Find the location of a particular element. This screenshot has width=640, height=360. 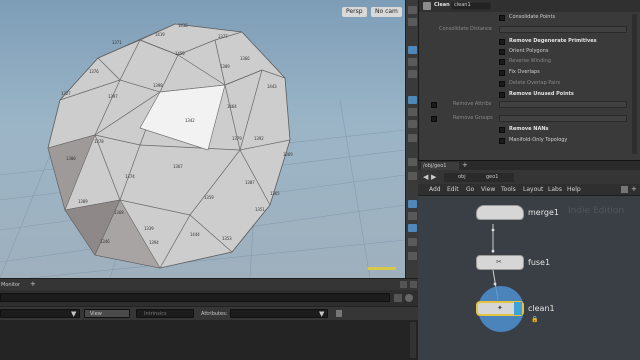

wireframe-icon is located at coordinates (412, 50).